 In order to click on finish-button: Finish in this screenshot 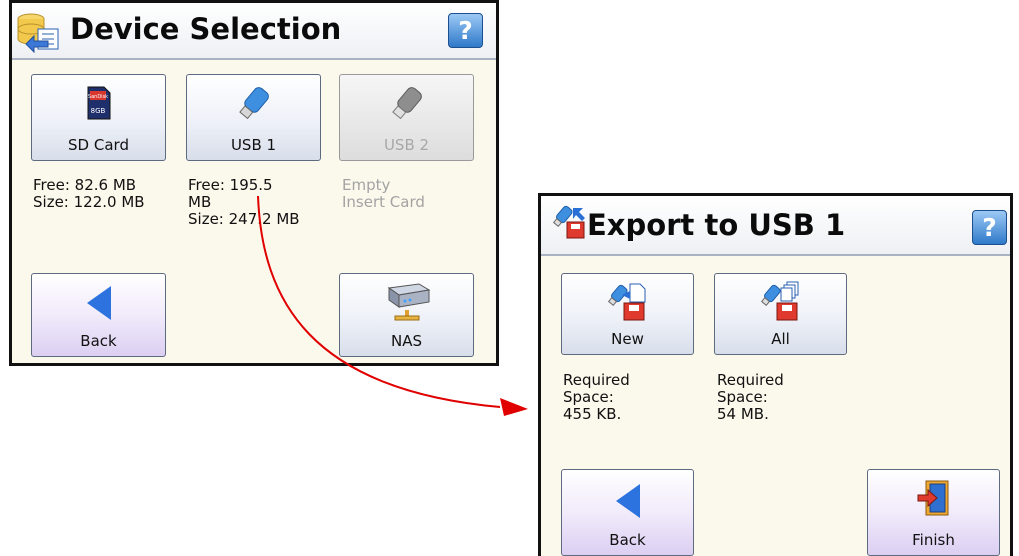, I will do `click(933, 512)`.